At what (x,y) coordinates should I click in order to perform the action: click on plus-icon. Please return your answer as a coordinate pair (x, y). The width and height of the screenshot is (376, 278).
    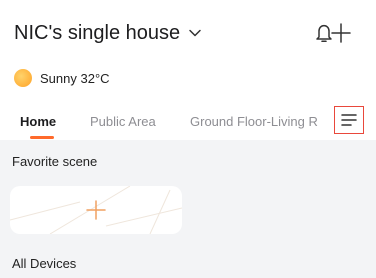
    Looking at the image, I should click on (96, 210).